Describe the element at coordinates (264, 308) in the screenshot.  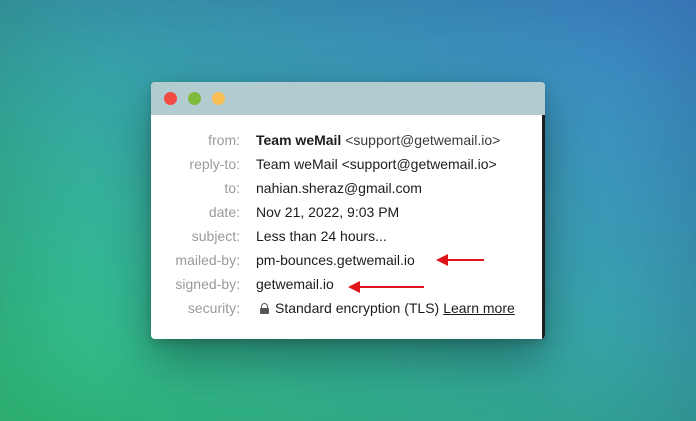
I see `lock-icon` at that location.